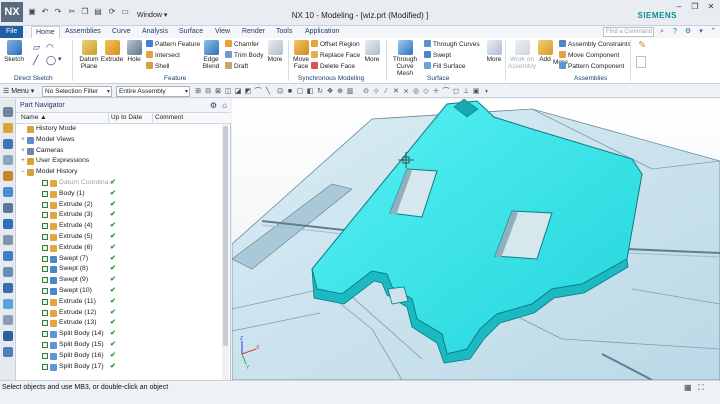  I want to click on trim-body-button: Trim Body, so click(244, 56).